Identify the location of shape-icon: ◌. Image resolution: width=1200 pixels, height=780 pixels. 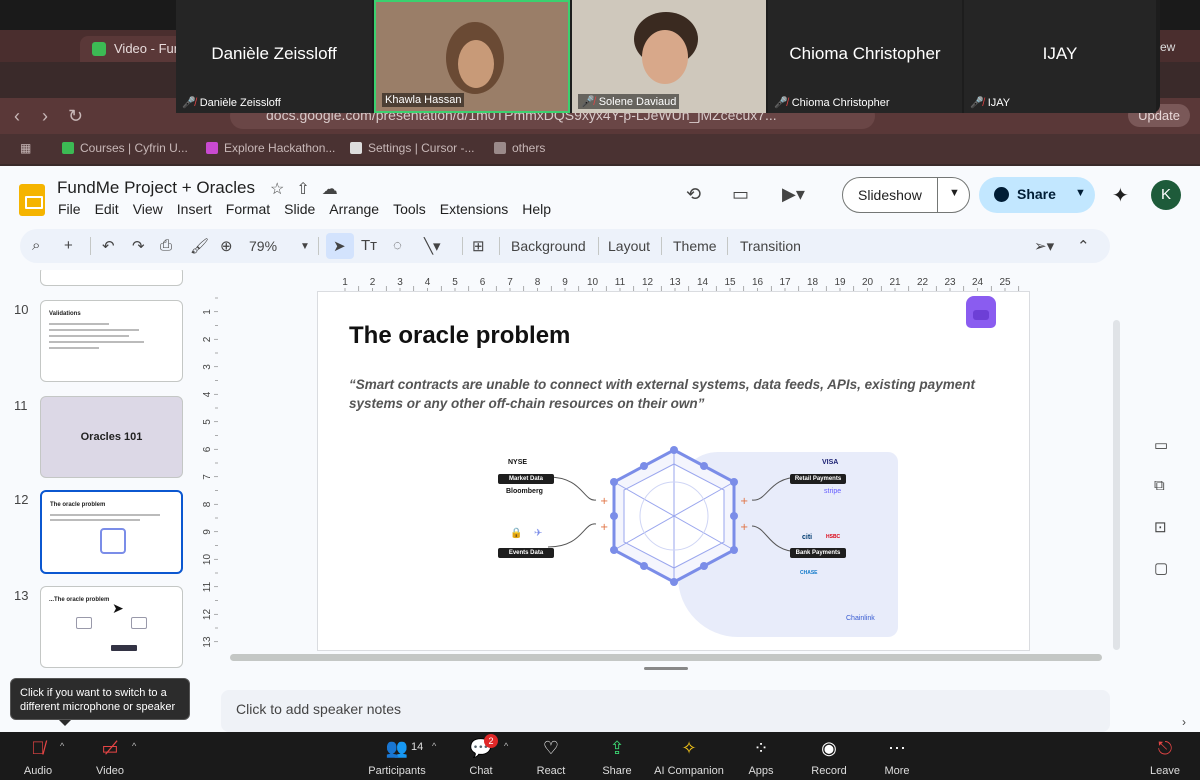
(397, 245).